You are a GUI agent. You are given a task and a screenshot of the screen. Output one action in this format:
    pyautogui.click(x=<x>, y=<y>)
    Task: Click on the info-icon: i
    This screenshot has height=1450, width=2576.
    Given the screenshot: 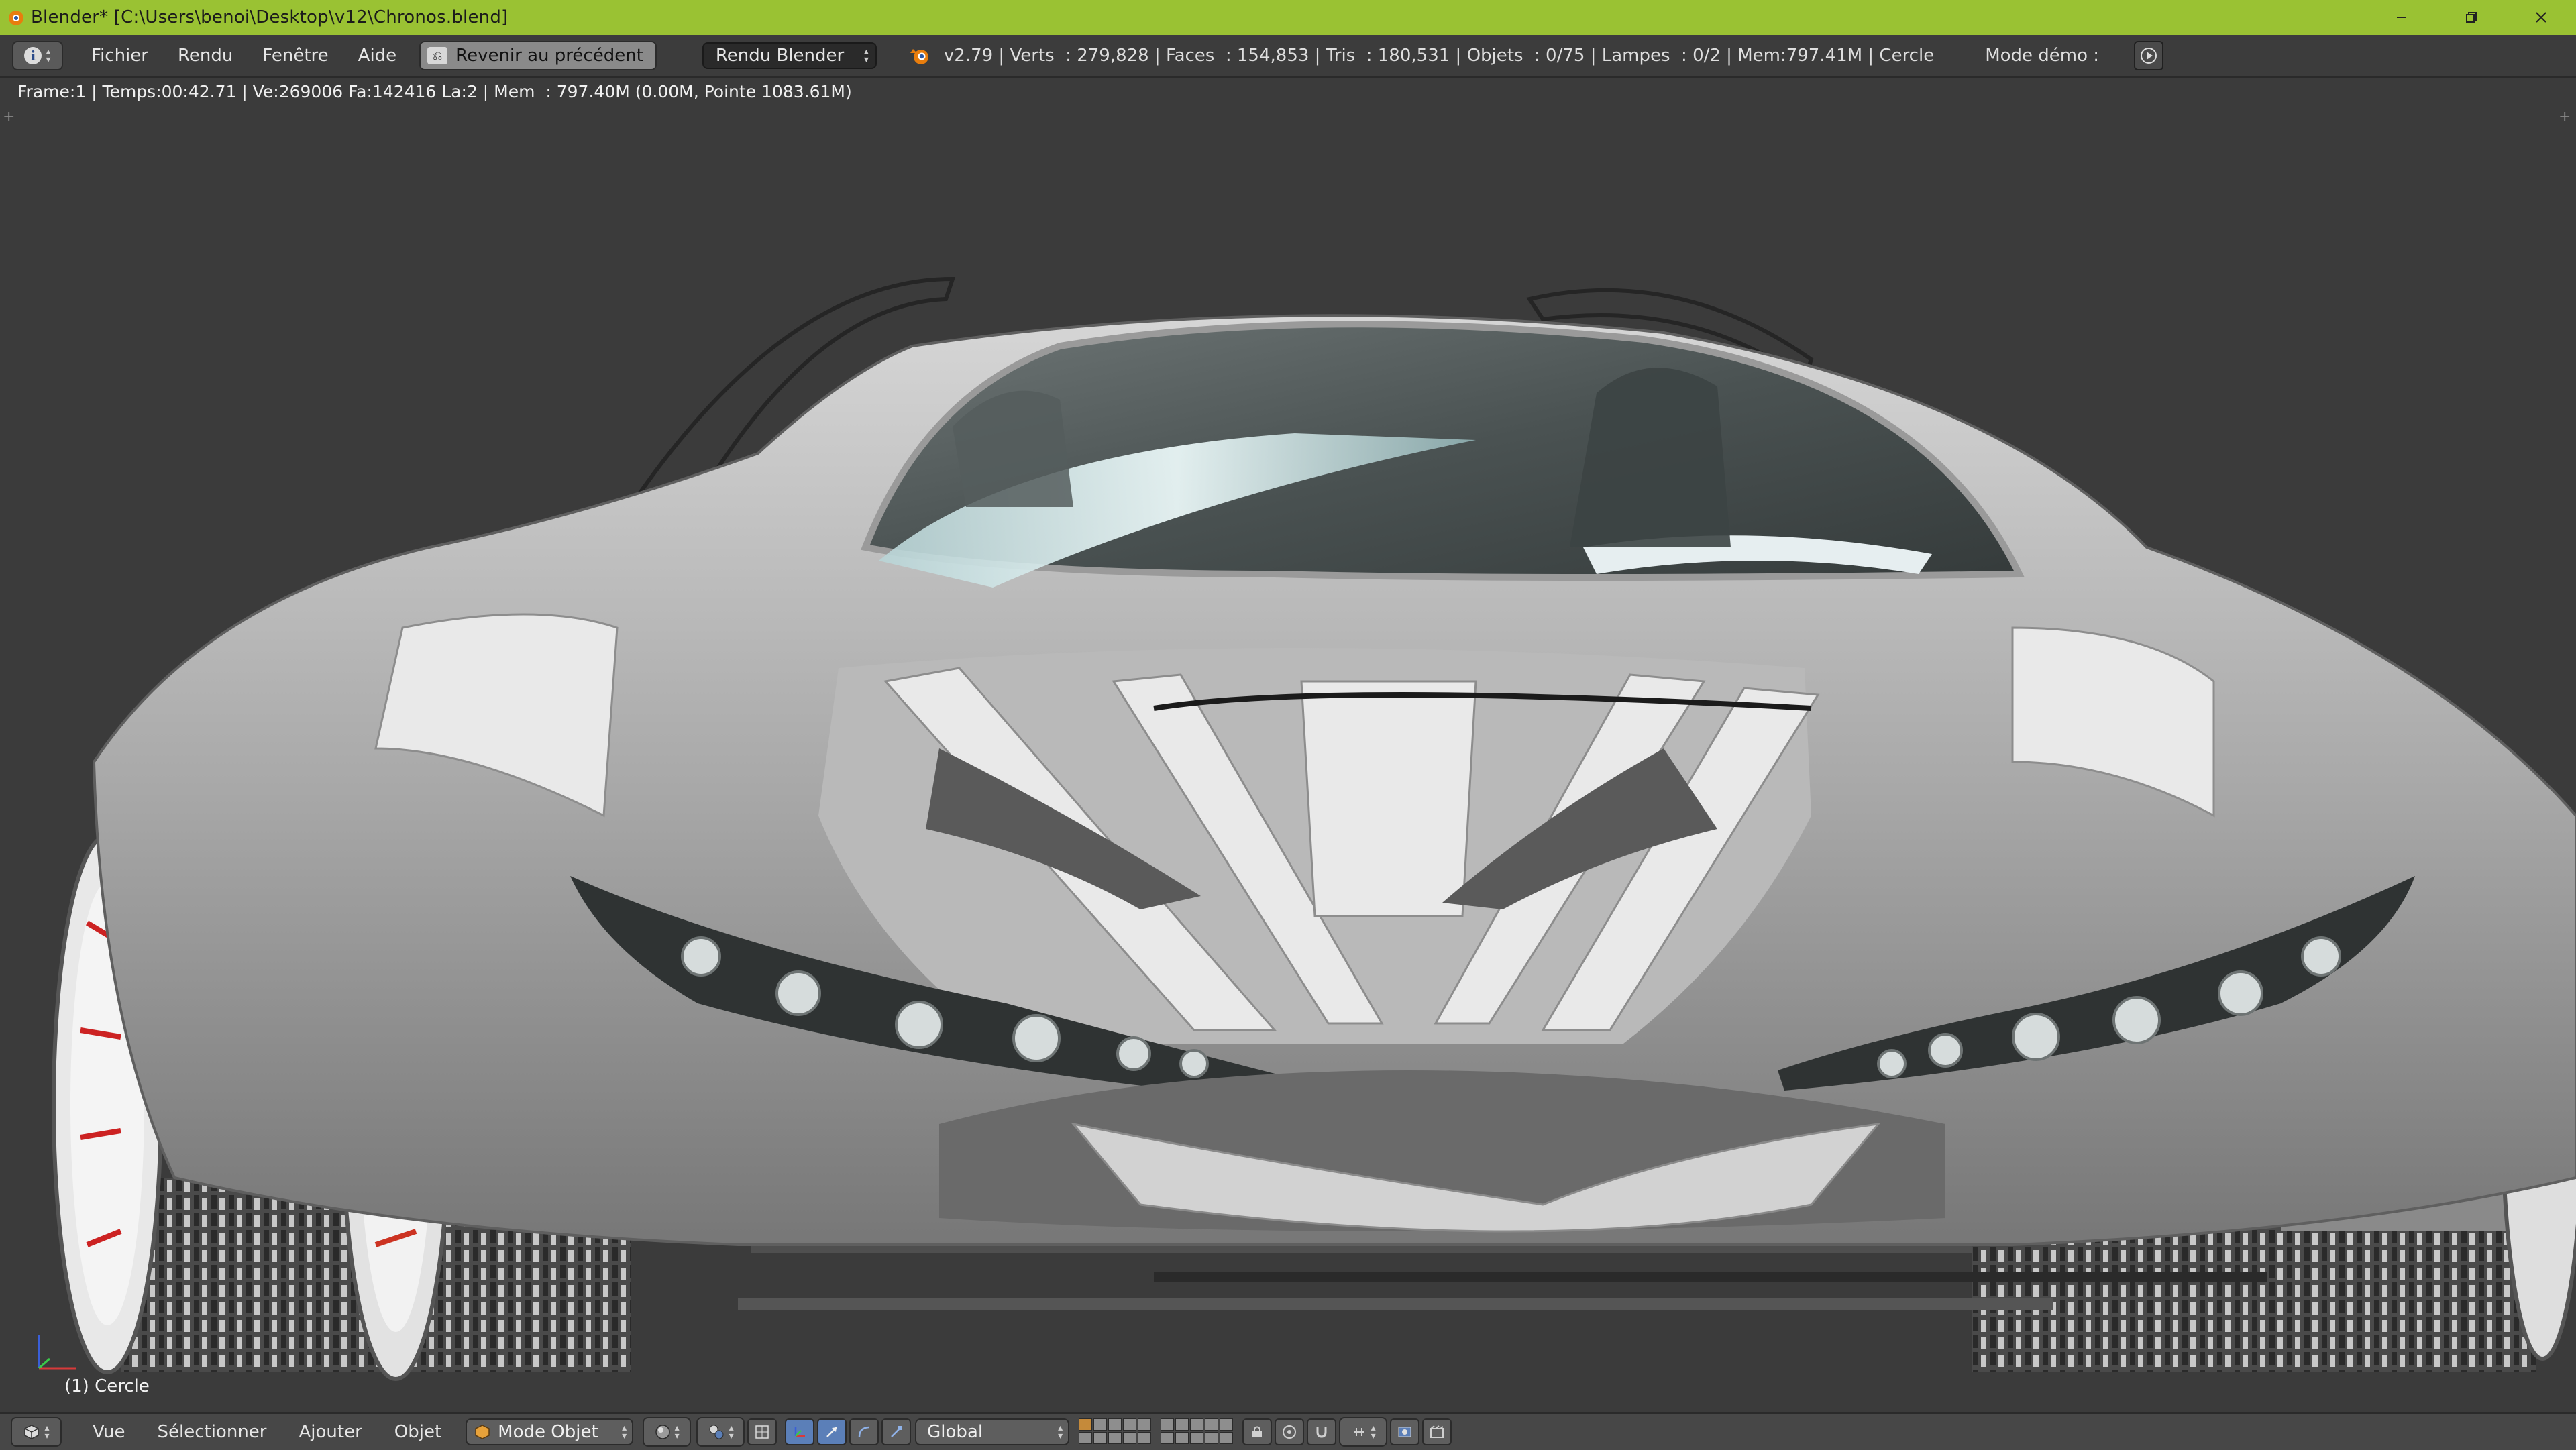 What is the action you would take?
    pyautogui.click(x=33, y=55)
    